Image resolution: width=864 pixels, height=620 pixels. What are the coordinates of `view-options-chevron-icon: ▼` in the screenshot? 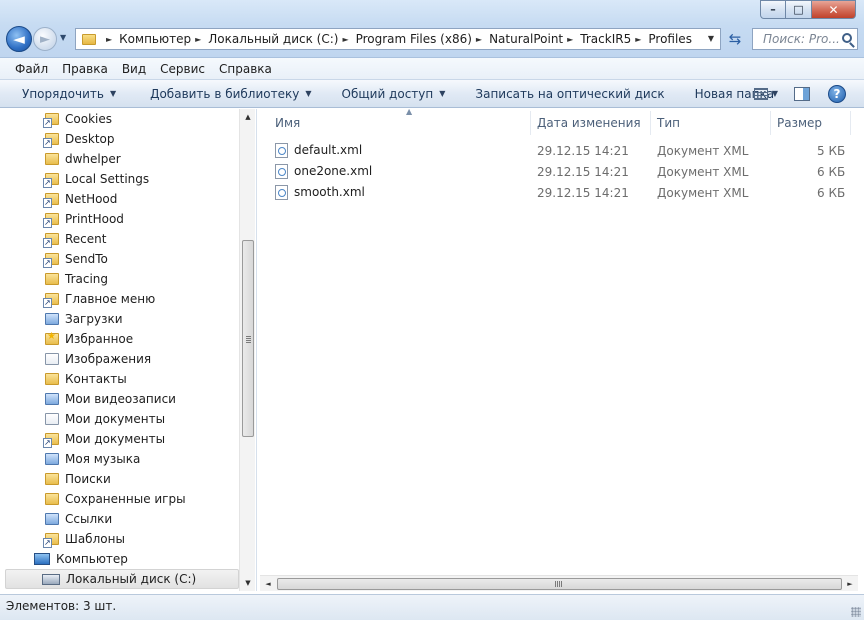 It's located at (775, 93).